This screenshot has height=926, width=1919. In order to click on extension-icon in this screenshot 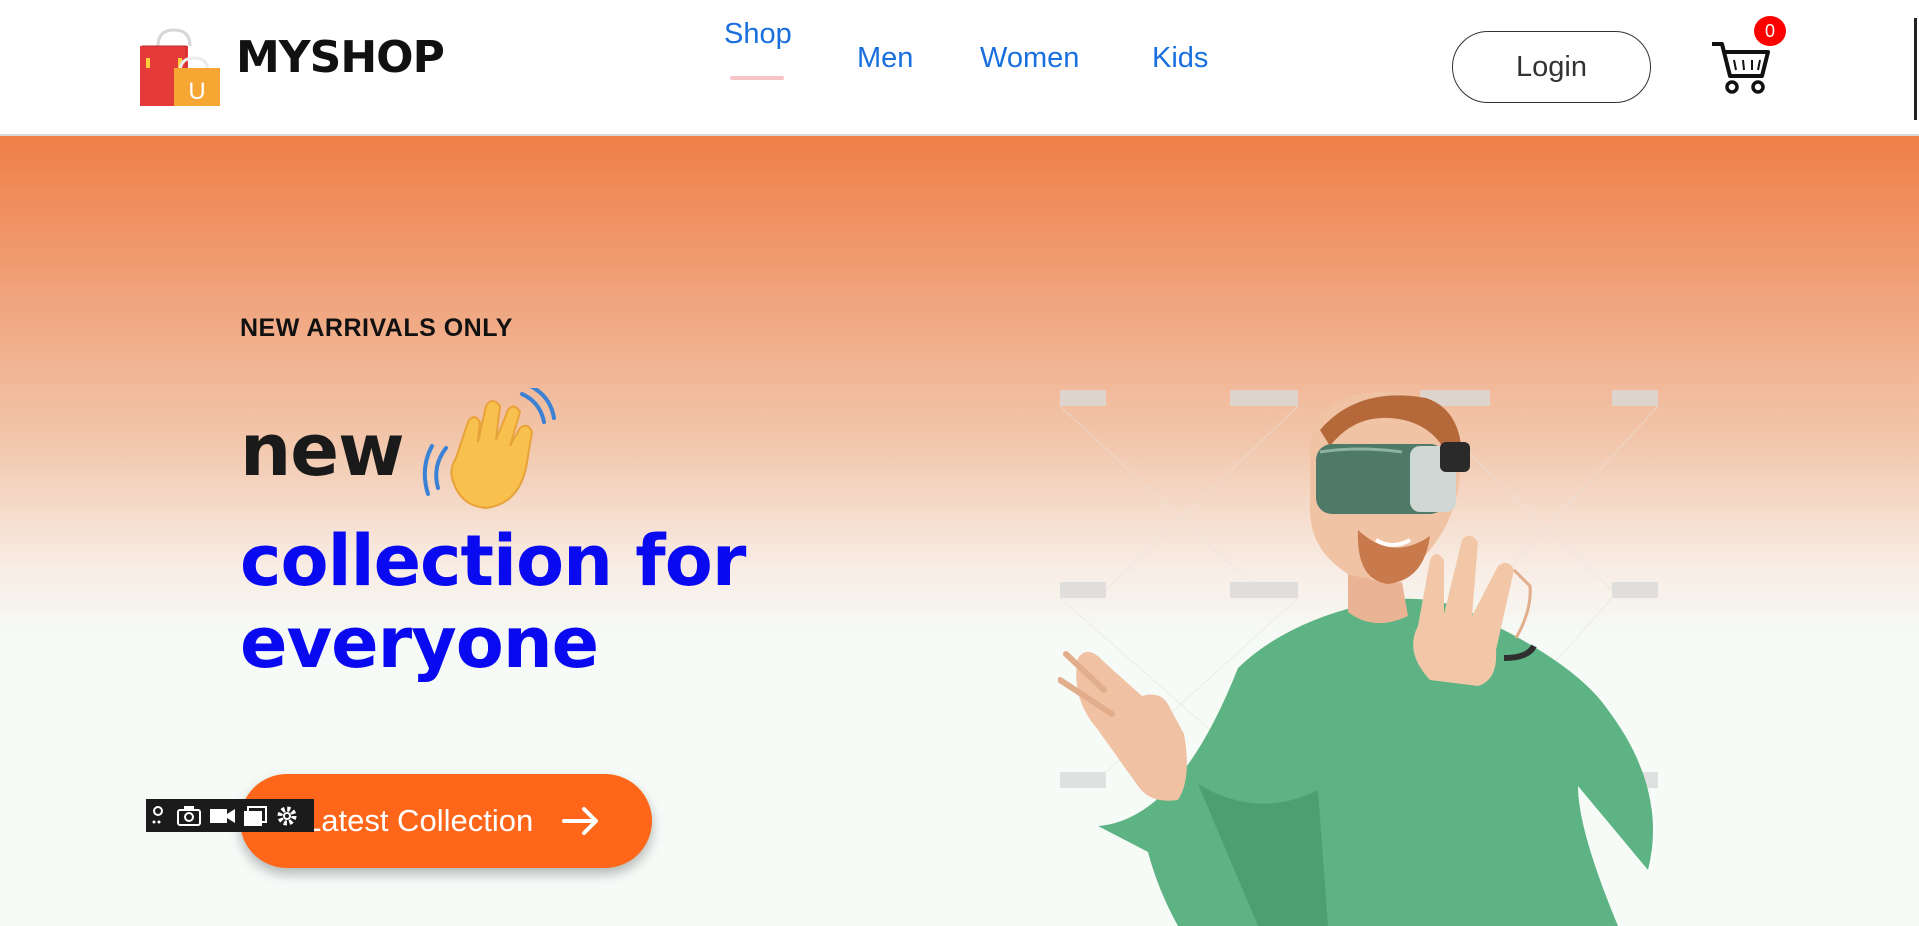, I will do `click(160, 816)`.